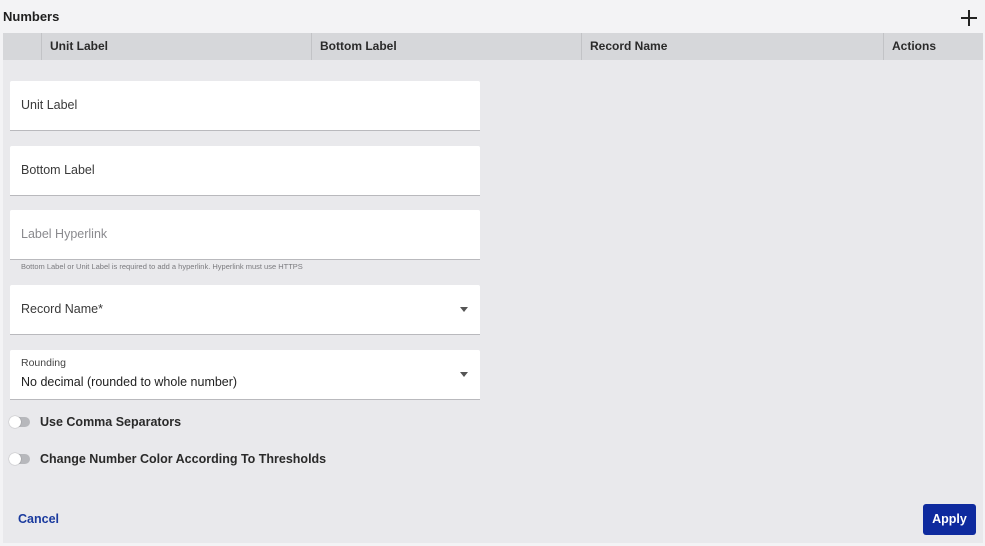  What do you see at coordinates (969, 18) in the screenshot?
I see `plus-icon` at bounding box center [969, 18].